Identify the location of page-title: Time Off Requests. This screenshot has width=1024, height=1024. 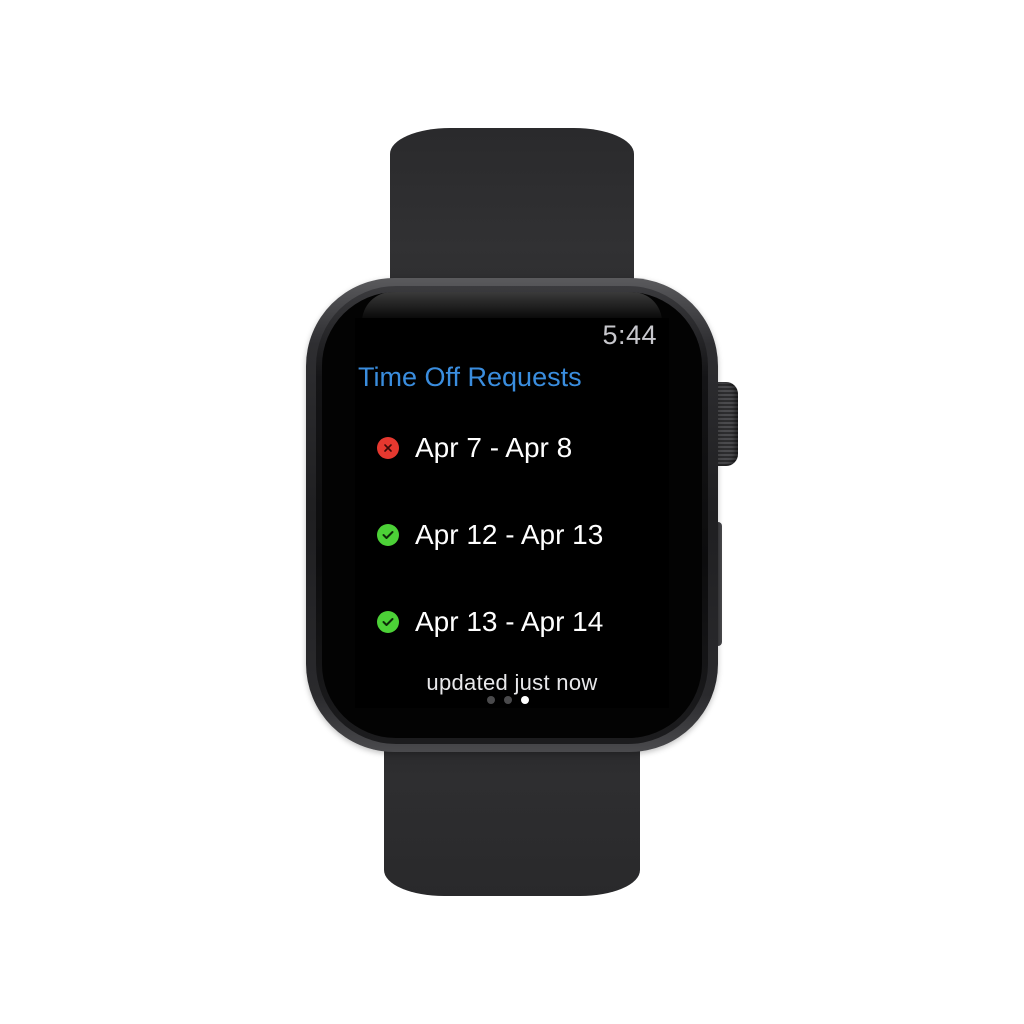
(470, 377).